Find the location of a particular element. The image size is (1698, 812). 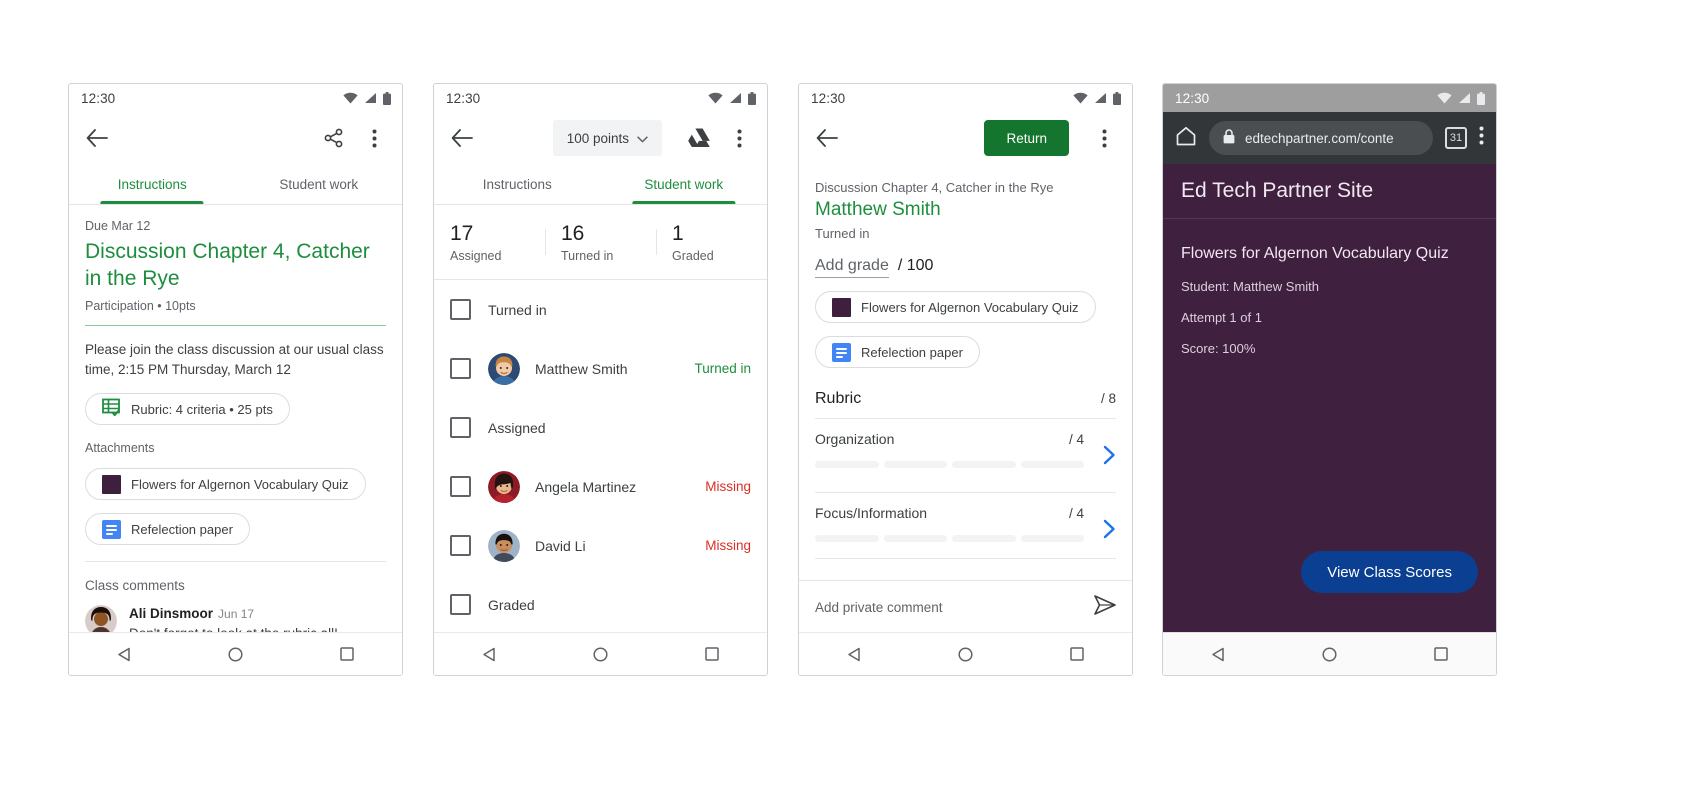

app-bar: 100 points is located at coordinates (600, 138).